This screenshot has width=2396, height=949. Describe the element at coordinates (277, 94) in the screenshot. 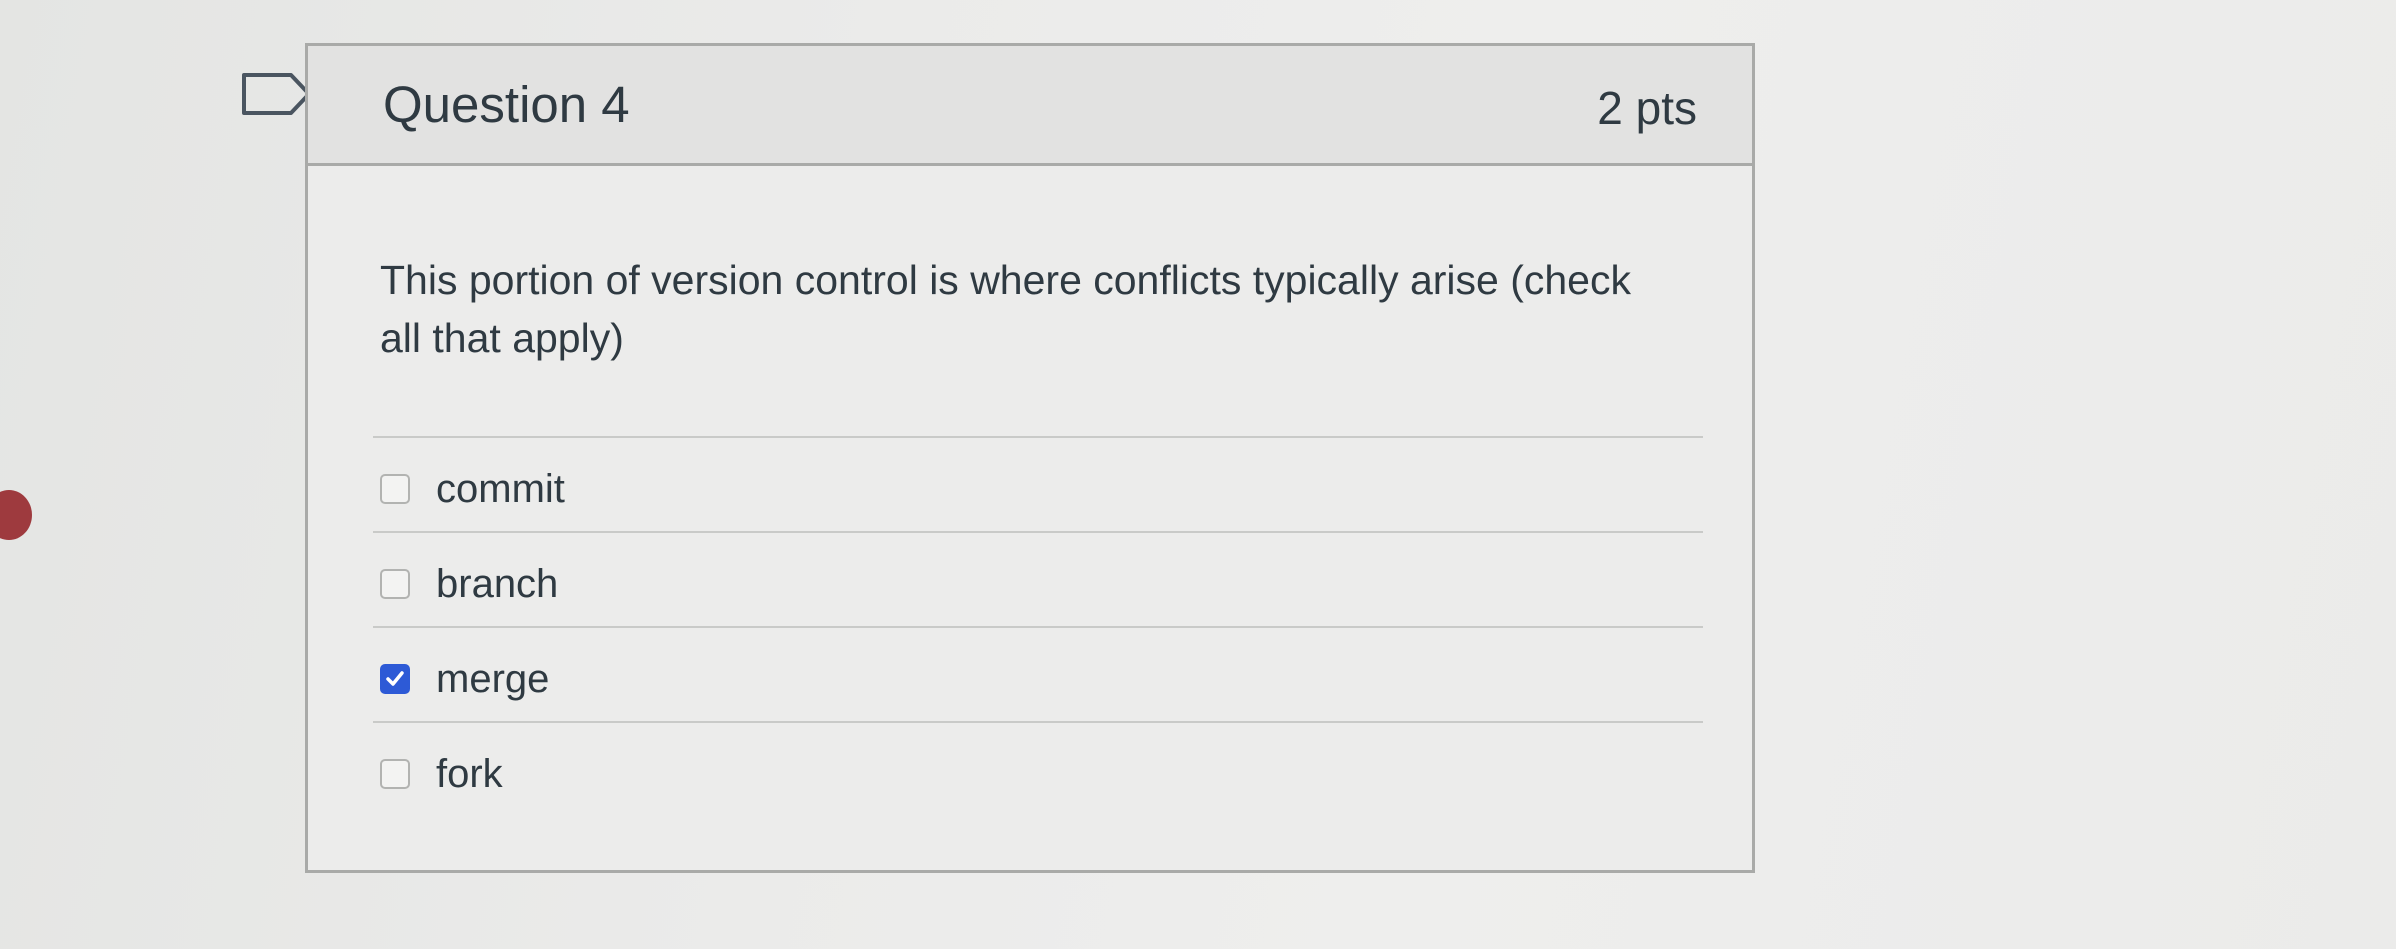

I see `bookmark-flag-icon` at that location.